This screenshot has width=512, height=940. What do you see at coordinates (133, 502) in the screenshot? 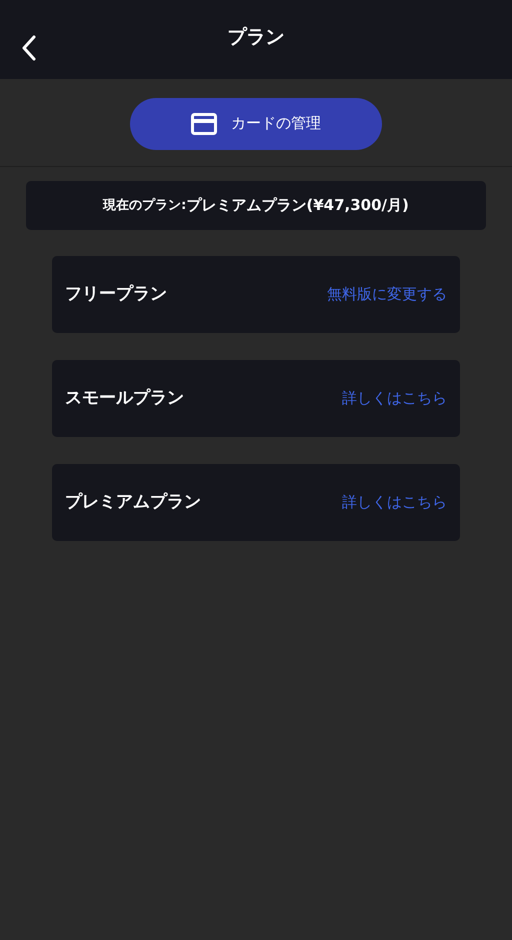
I see `plan-name: プレミアムプラン` at bounding box center [133, 502].